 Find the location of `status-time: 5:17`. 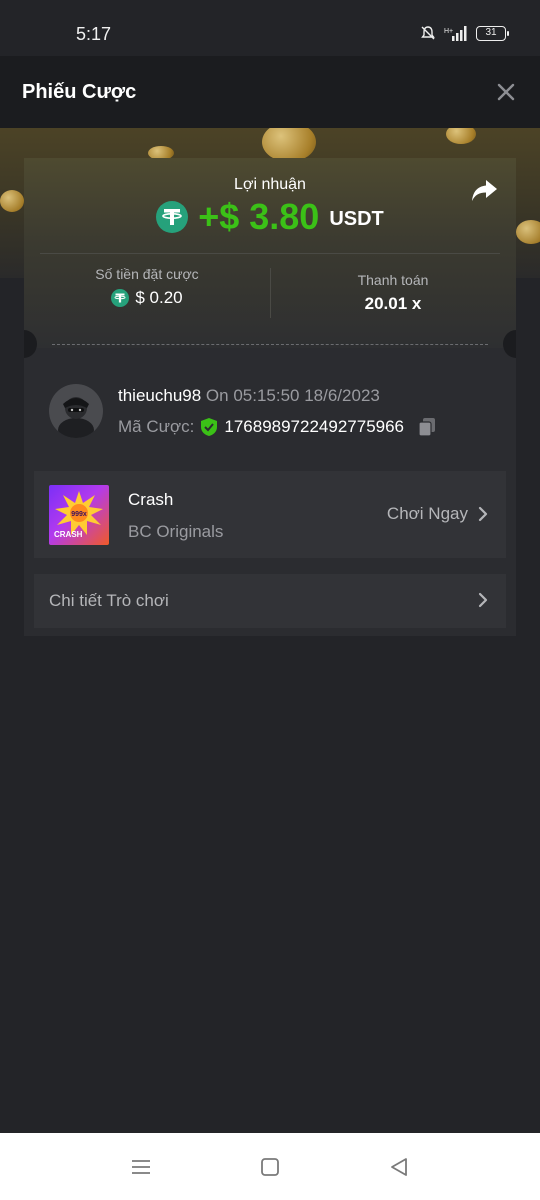

status-time: 5:17 is located at coordinates (94, 34).